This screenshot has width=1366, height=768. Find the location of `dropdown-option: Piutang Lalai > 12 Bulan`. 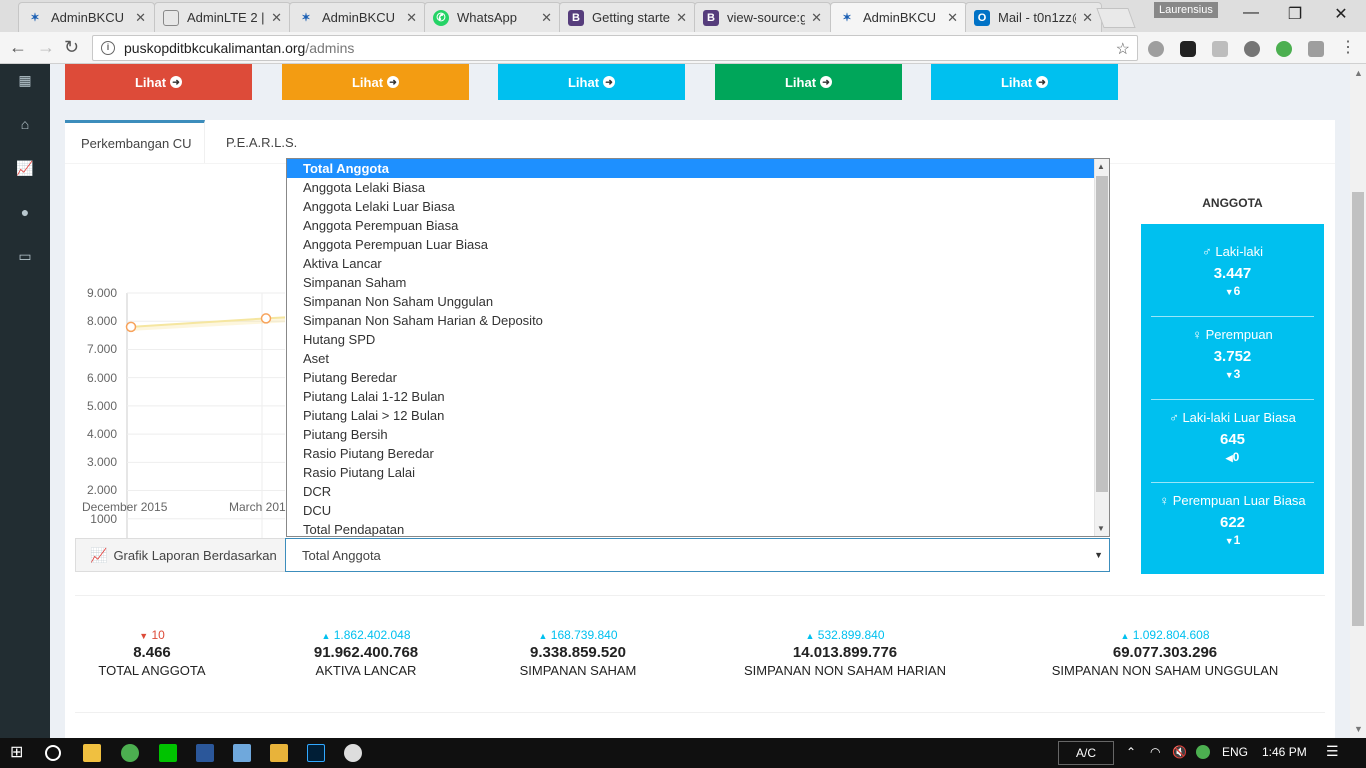

dropdown-option: Piutang Lalai > 12 Bulan is located at coordinates (691, 415).